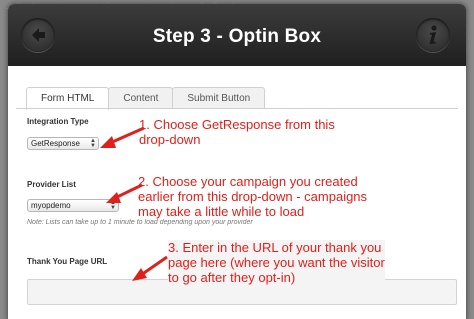 Image resolution: width=474 pixels, height=319 pixels. Describe the element at coordinates (93, 143) in the screenshot. I see `select-arrows-icon: ▲▼` at that location.